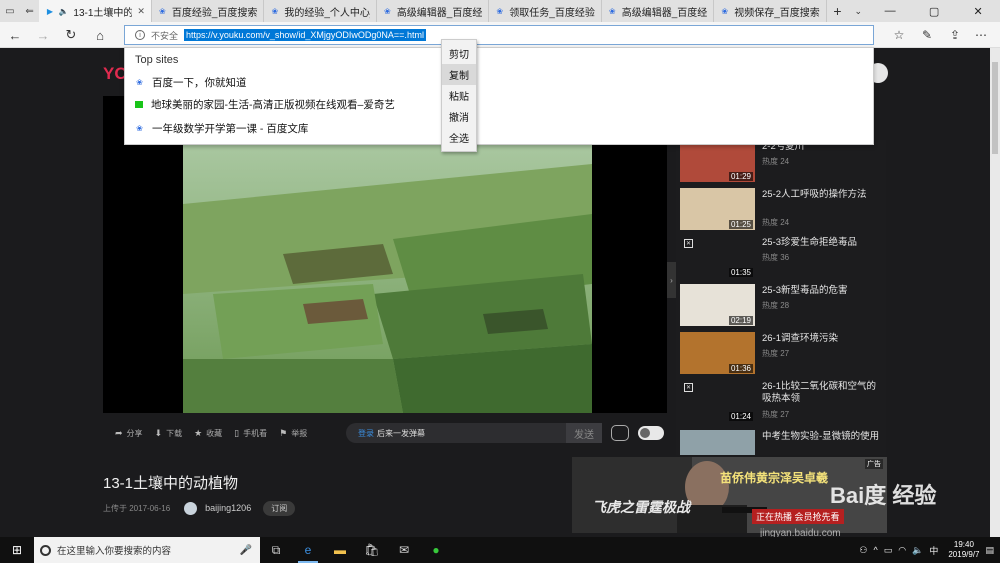  I want to click on tab-list-chevron-icon: ⌄, so click(858, 11).